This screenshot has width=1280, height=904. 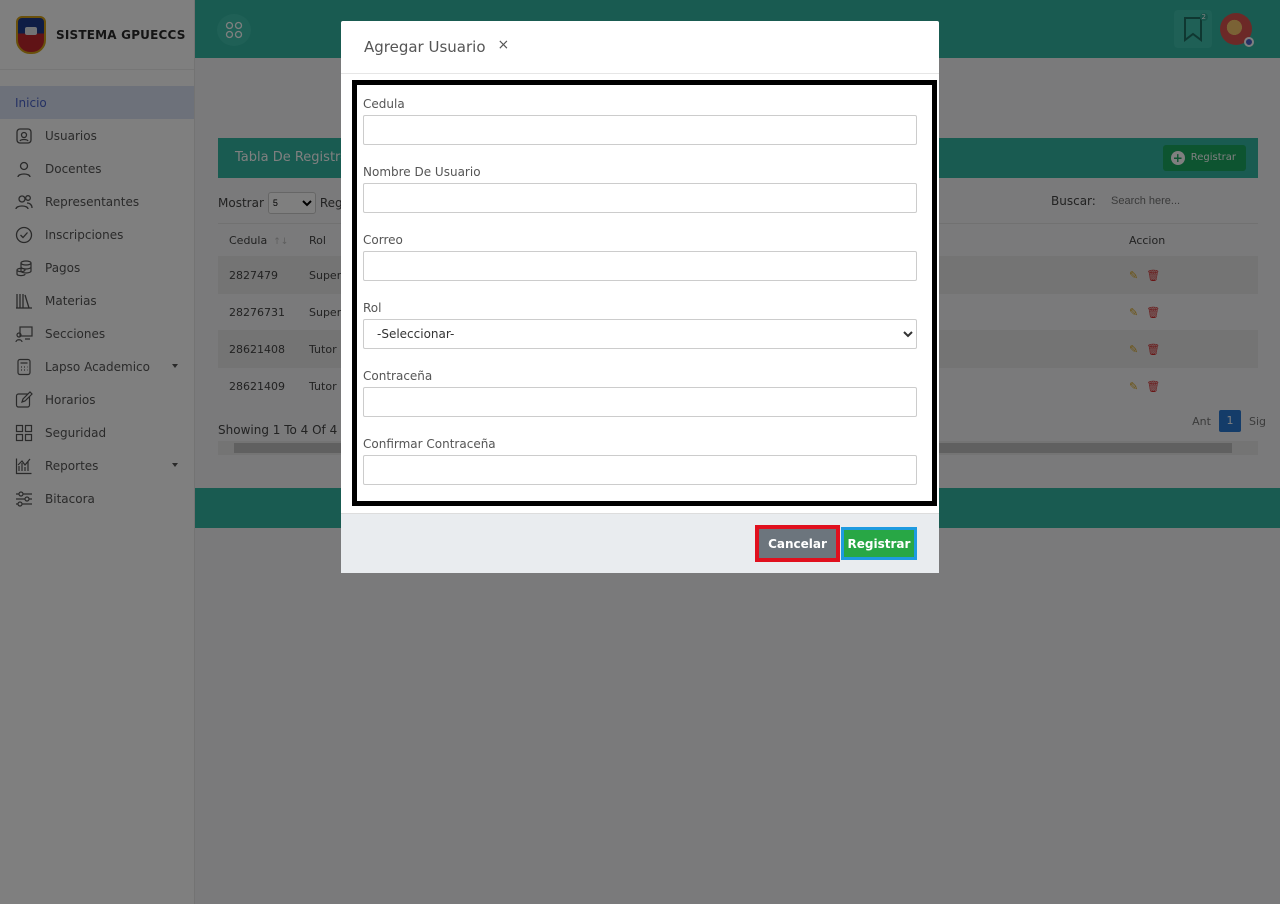 What do you see at coordinates (398, 376) in the screenshot?
I see `password-label: Contraceña` at bounding box center [398, 376].